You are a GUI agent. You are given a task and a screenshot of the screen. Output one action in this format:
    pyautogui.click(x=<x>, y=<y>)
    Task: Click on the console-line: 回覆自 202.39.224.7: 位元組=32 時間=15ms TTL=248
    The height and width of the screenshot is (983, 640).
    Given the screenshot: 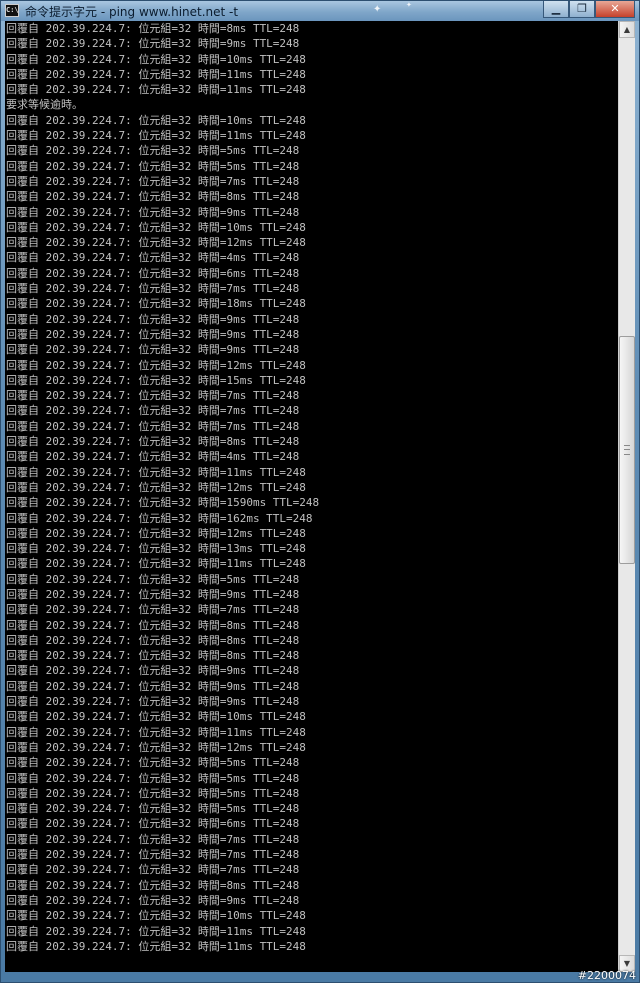 What is the action you would take?
    pyautogui.click(x=156, y=380)
    